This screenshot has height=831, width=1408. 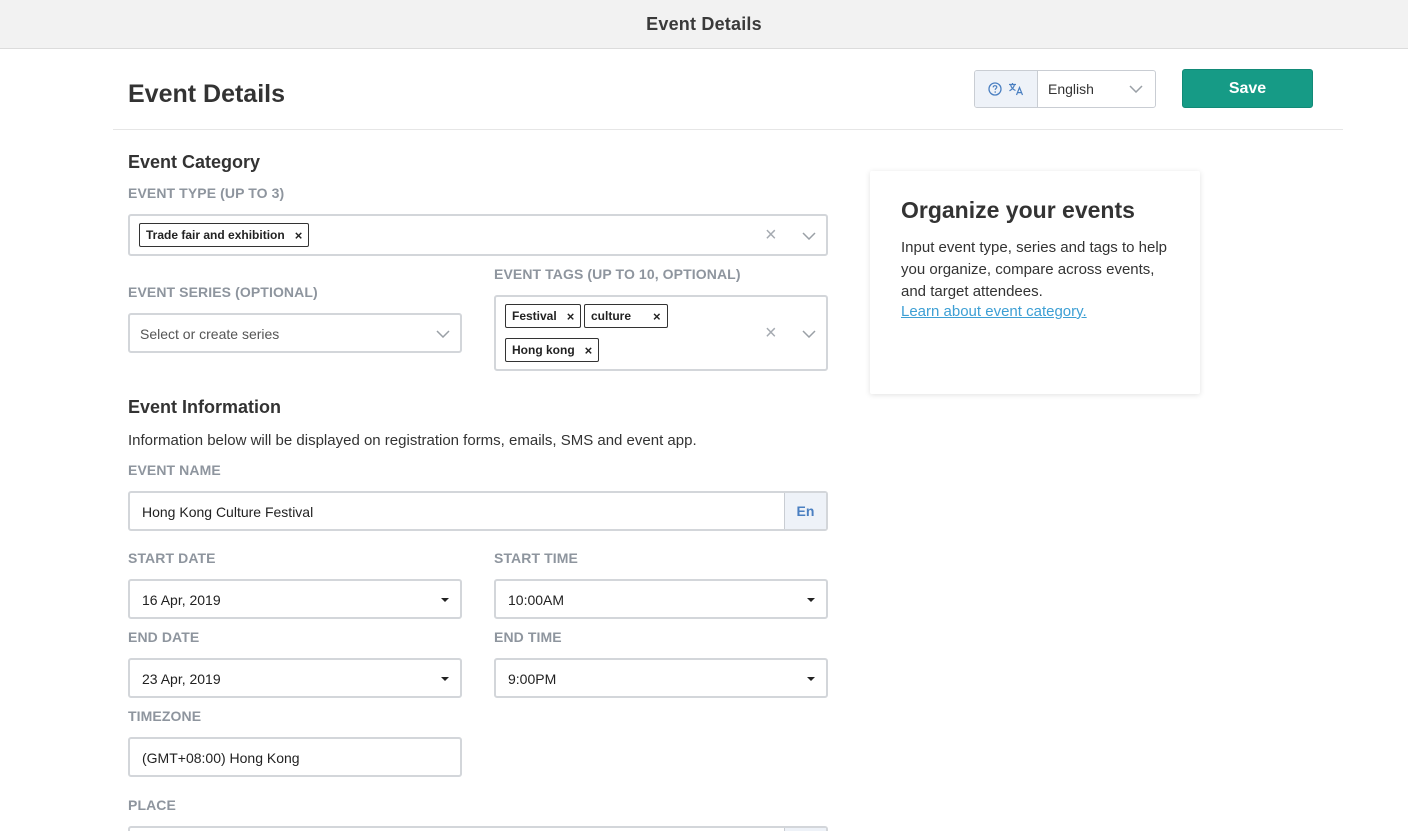 What do you see at coordinates (181, 600) in the screenshot?
I see `start-date-value: 16 Apr, 2019` at bounding box center [181, 600].